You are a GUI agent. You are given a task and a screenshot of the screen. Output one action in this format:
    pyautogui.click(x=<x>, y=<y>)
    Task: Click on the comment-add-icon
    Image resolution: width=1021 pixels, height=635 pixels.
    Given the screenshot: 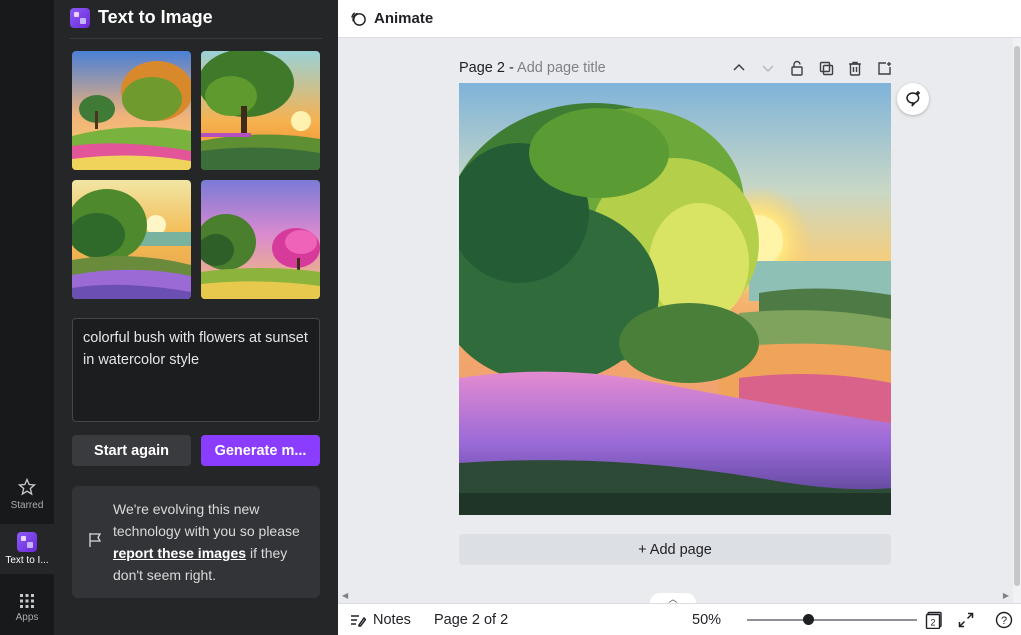 What is the action you would take?
    pyautogui.click(x=913, y=99)
    